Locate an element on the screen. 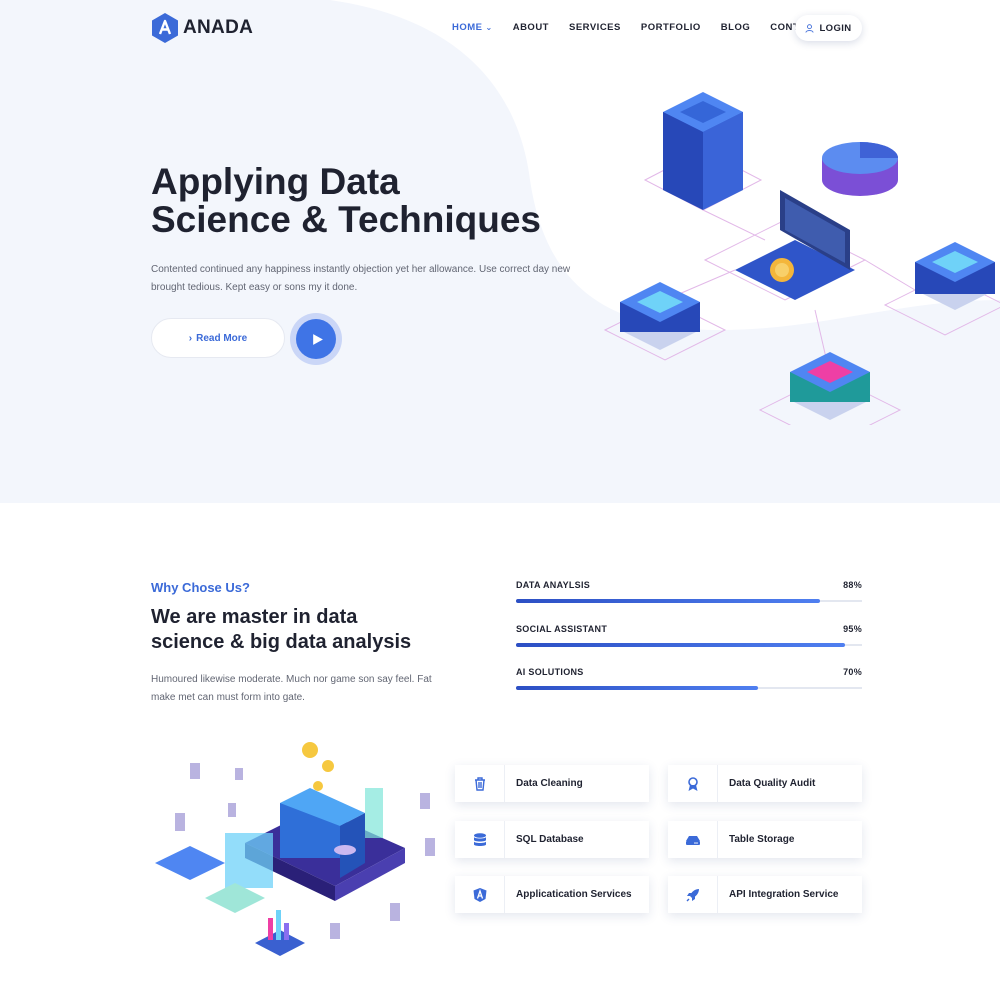 This screenshot has width=1000, height=1000. server-stack-bottom is located at coordinates (830, 386).